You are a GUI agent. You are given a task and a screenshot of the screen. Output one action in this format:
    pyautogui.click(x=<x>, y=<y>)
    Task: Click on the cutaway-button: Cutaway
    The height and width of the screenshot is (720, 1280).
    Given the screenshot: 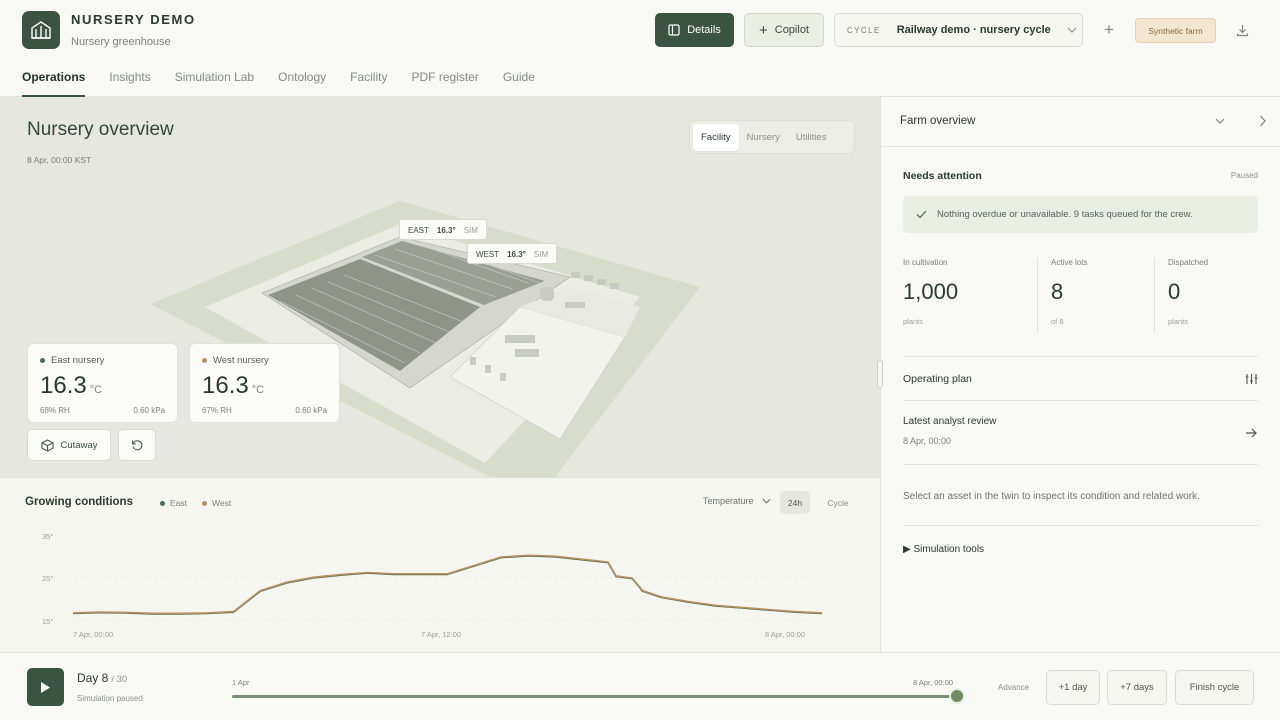 What is the action you would take?
    pyautogui.click(x=69, y=445)
    